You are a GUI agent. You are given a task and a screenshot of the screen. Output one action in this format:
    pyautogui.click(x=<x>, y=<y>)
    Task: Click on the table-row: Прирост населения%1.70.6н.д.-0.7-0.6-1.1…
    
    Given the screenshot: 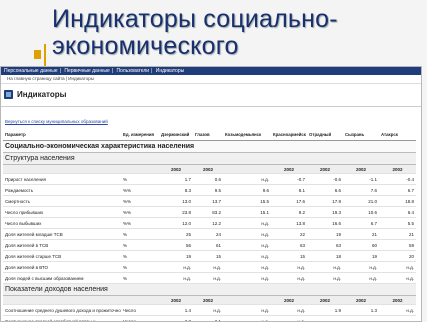 What is the action you would take?
    pyautogui.click(x=209, y=179)
    